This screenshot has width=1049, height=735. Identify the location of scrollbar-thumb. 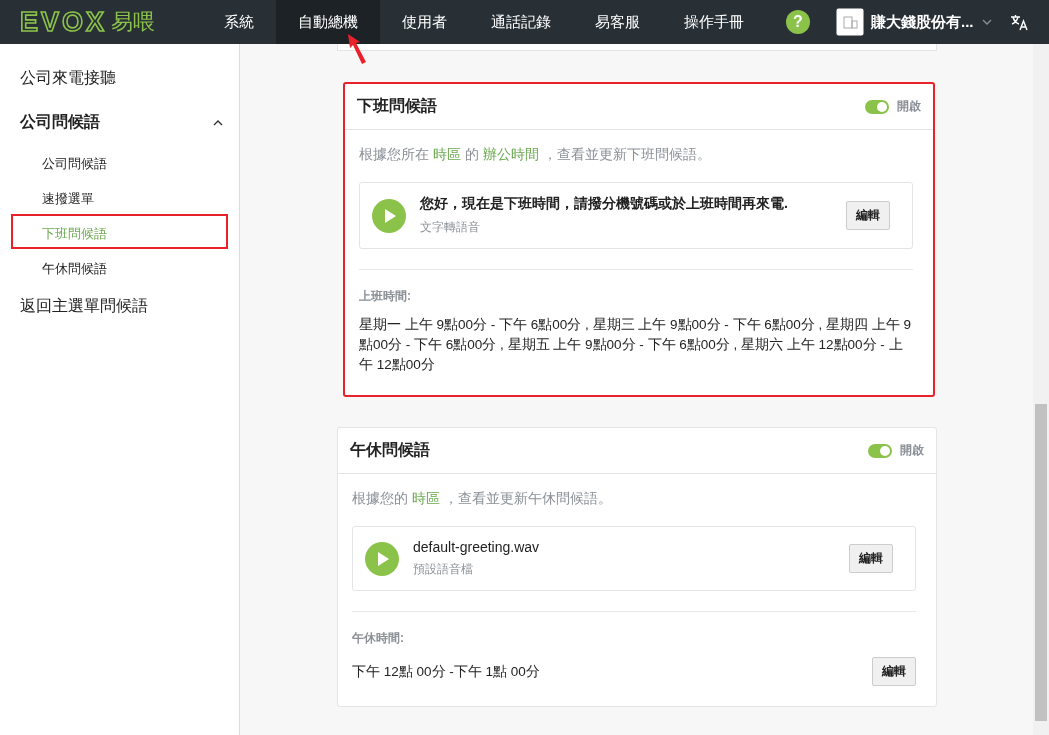
(1041, 562).